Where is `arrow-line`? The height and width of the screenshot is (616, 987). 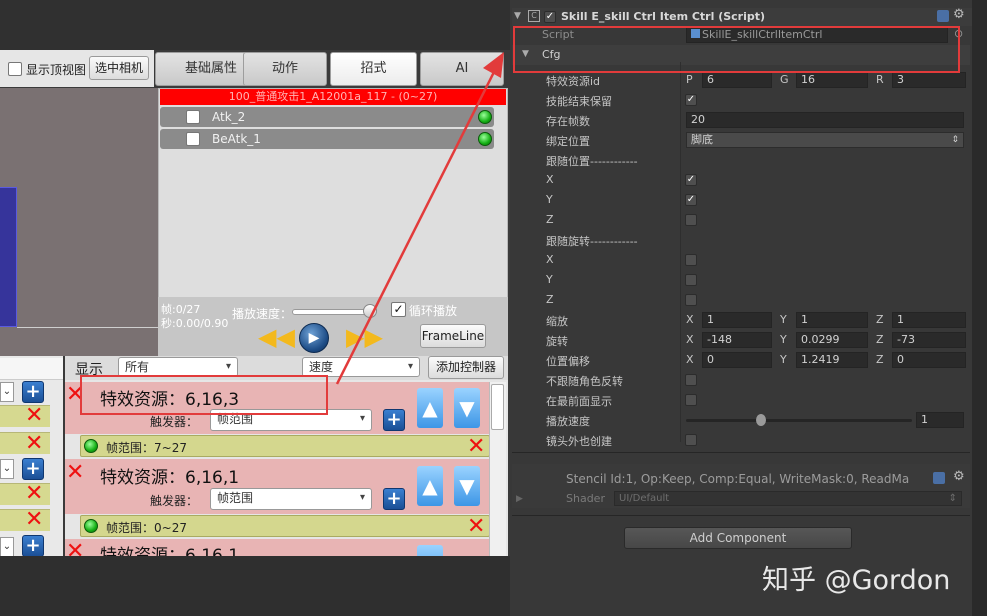 arrow-line is located at coordinates (416, 226).